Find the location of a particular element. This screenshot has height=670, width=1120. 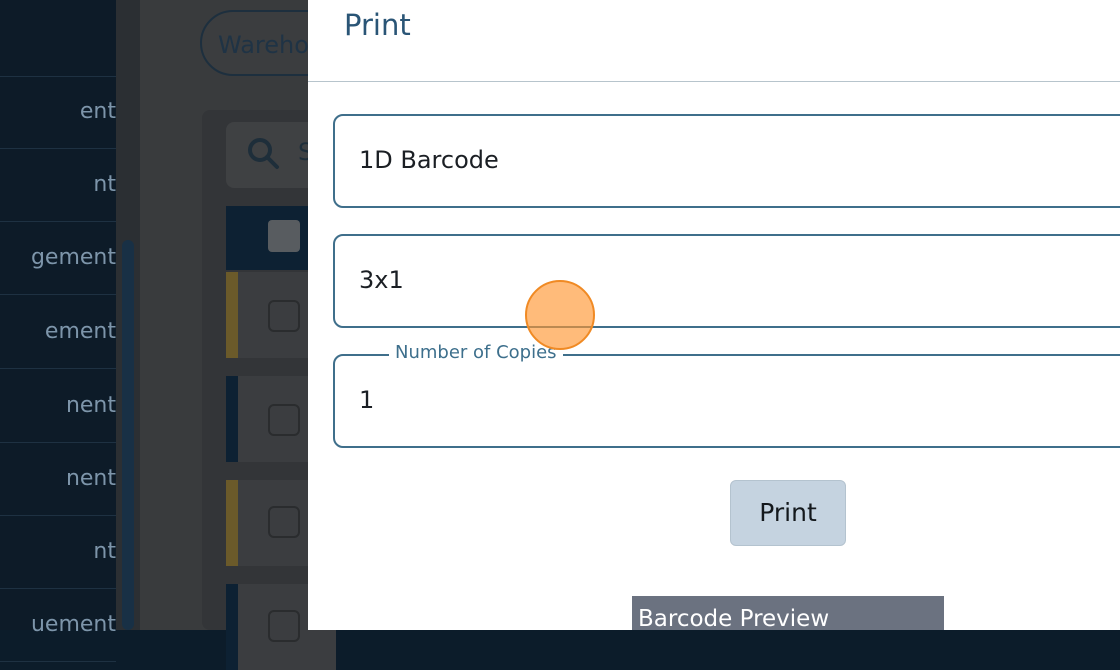

sidebar-item-3: gement is located at coordinates (58, 258).